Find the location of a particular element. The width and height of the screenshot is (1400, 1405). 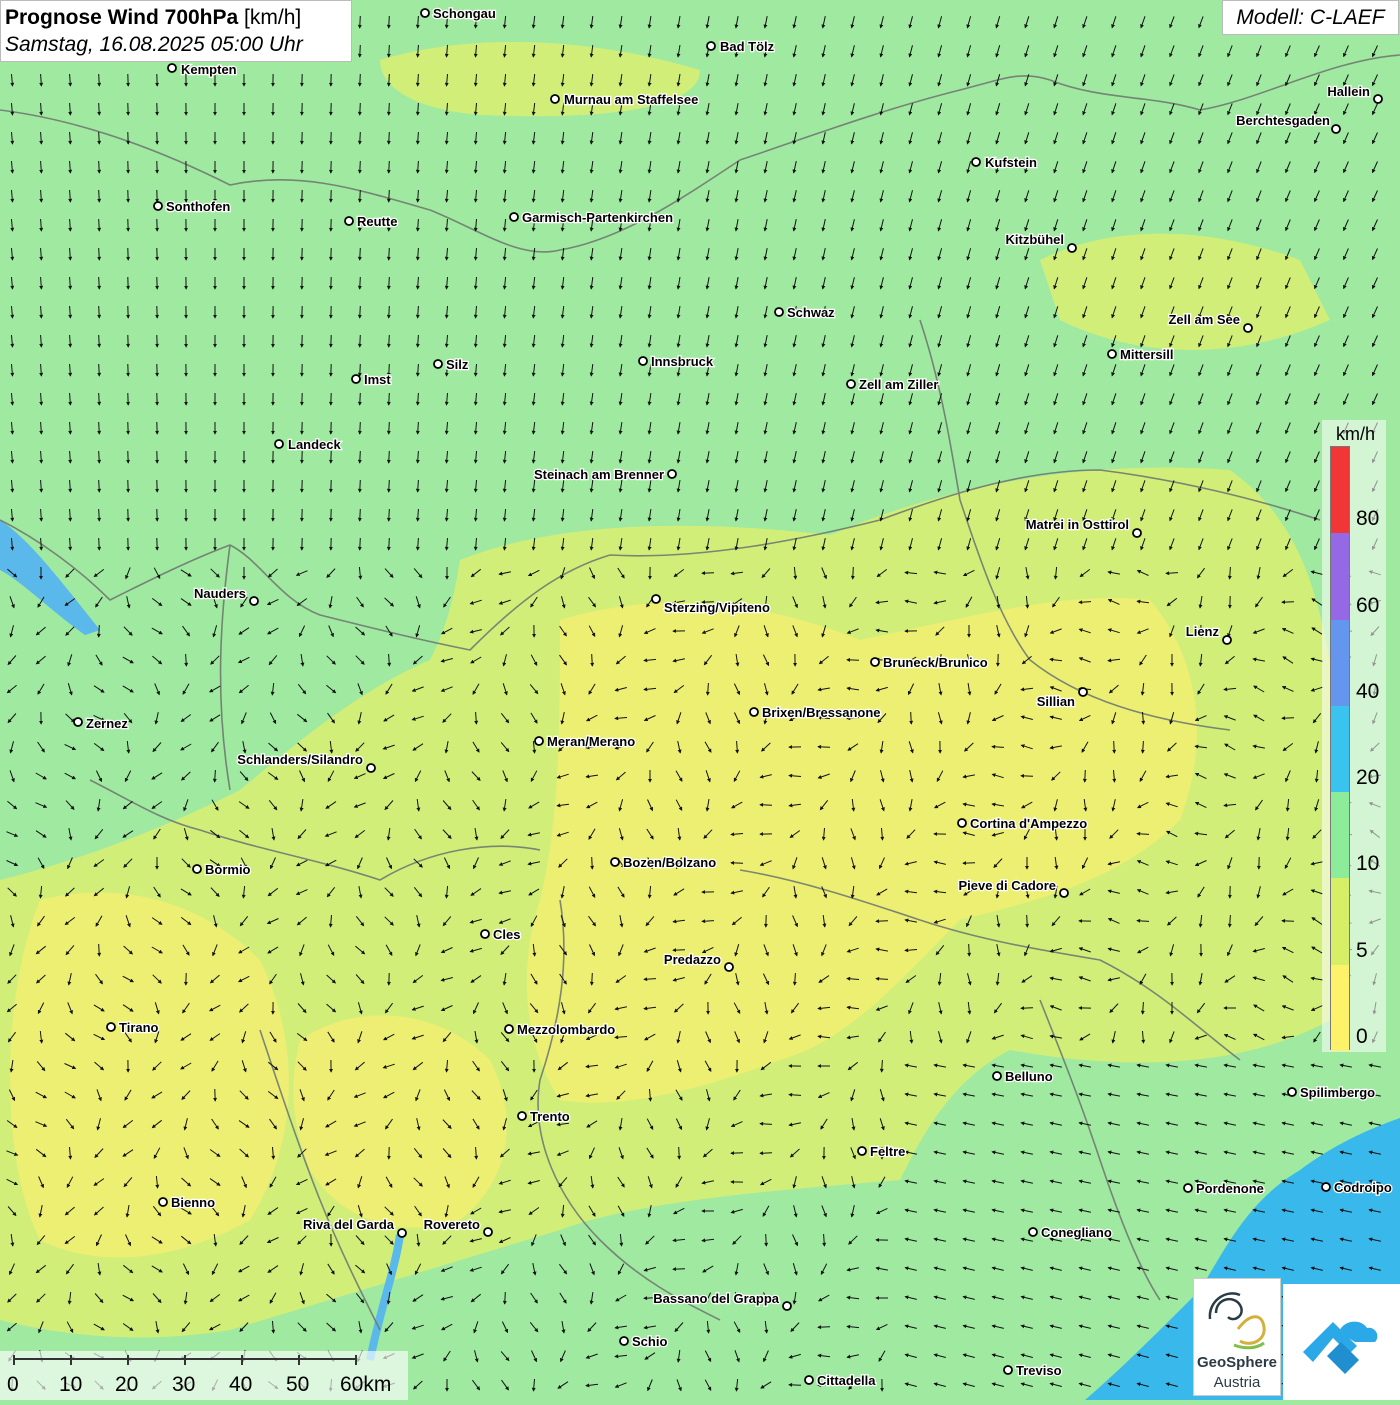

city-marker: Cortina d'Ampezzo is located at coordinates (1022, 823).